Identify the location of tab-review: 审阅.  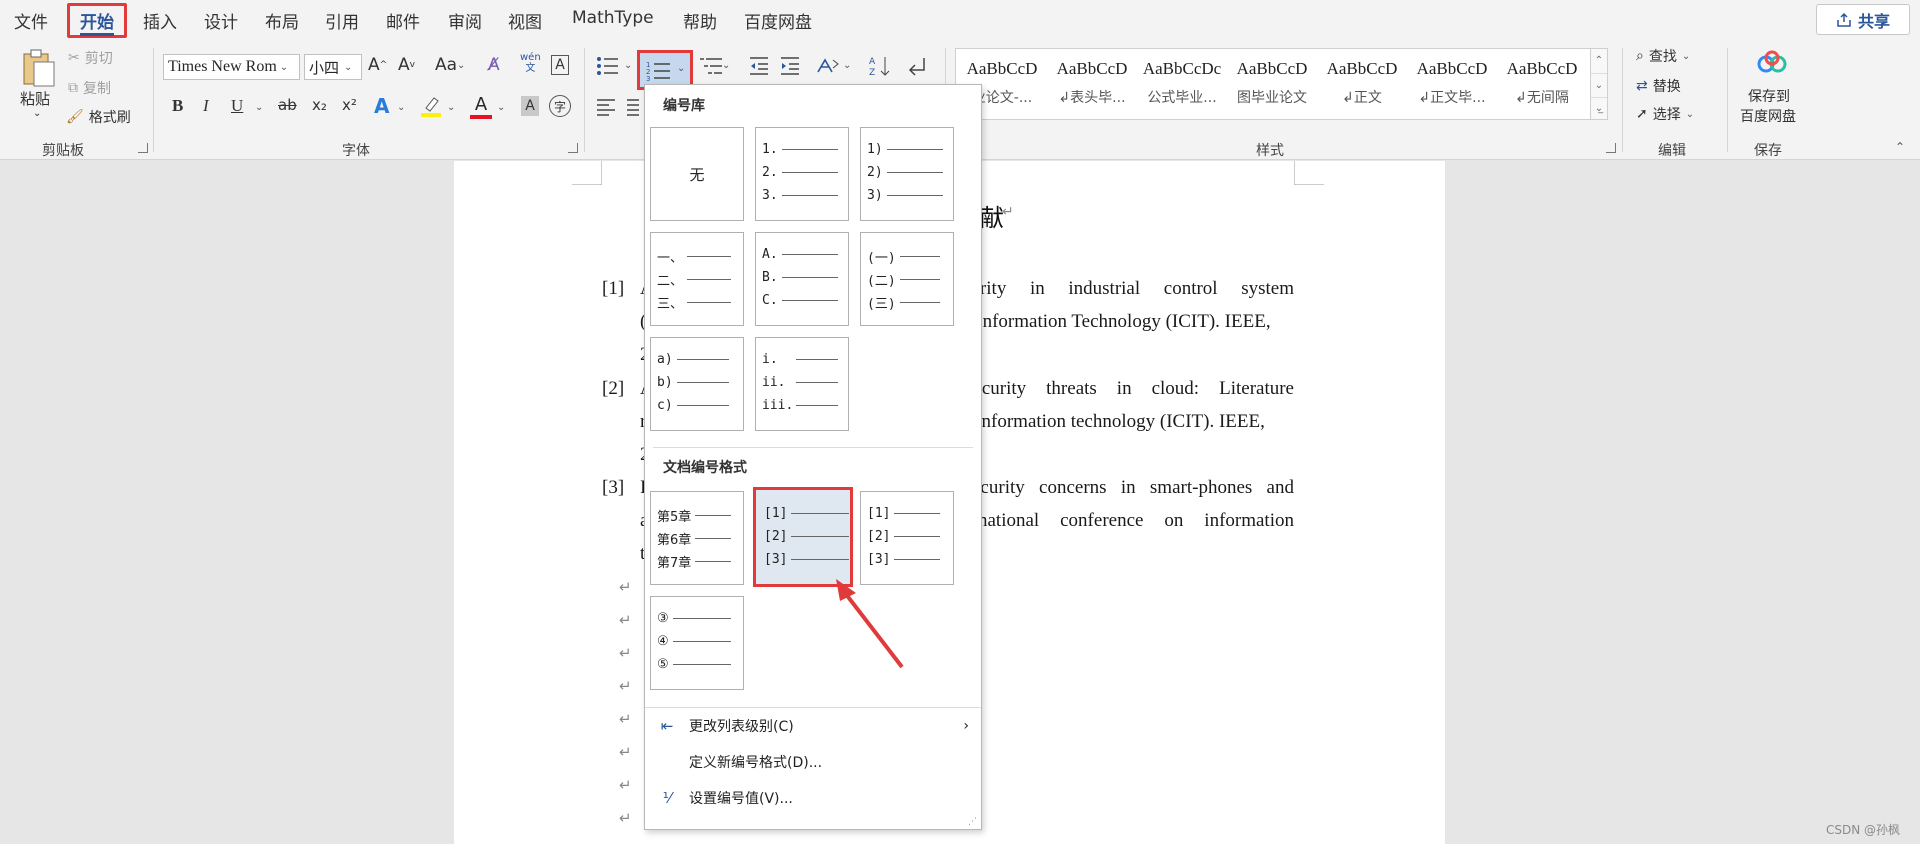
(465, 20).